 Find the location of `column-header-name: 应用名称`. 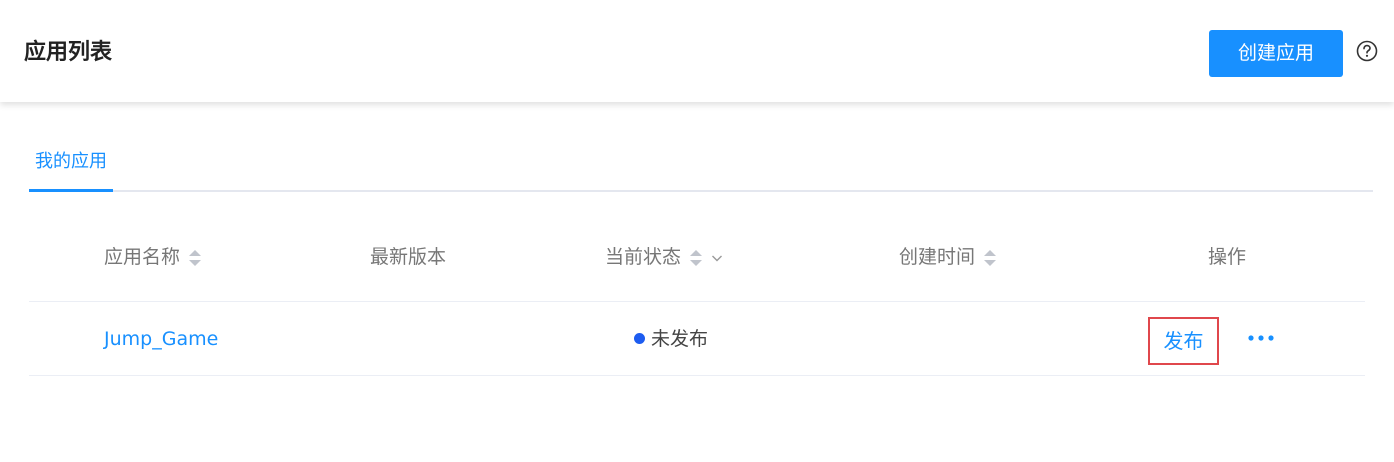

column-header-name: 应用名称 is located at coordinates (153, 257).